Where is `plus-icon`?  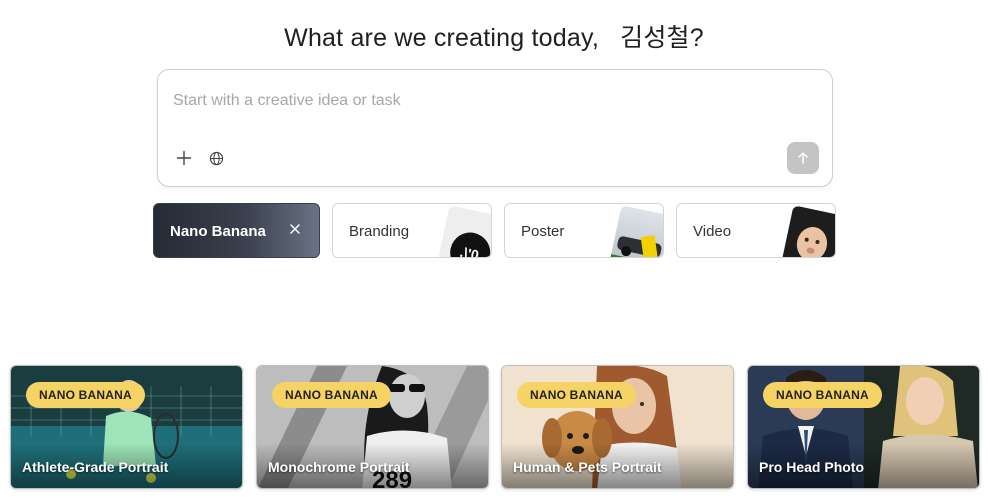
plus-icon is located at coordinates (184, 158).